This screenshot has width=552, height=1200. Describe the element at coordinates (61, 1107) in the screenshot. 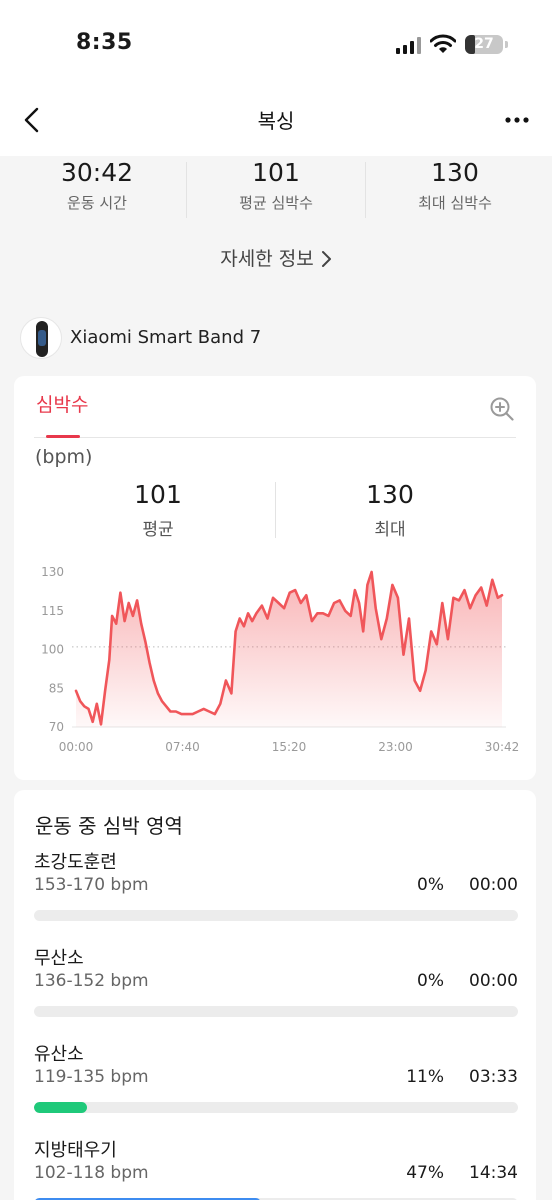

I see `zone-progress-fill` at that location.